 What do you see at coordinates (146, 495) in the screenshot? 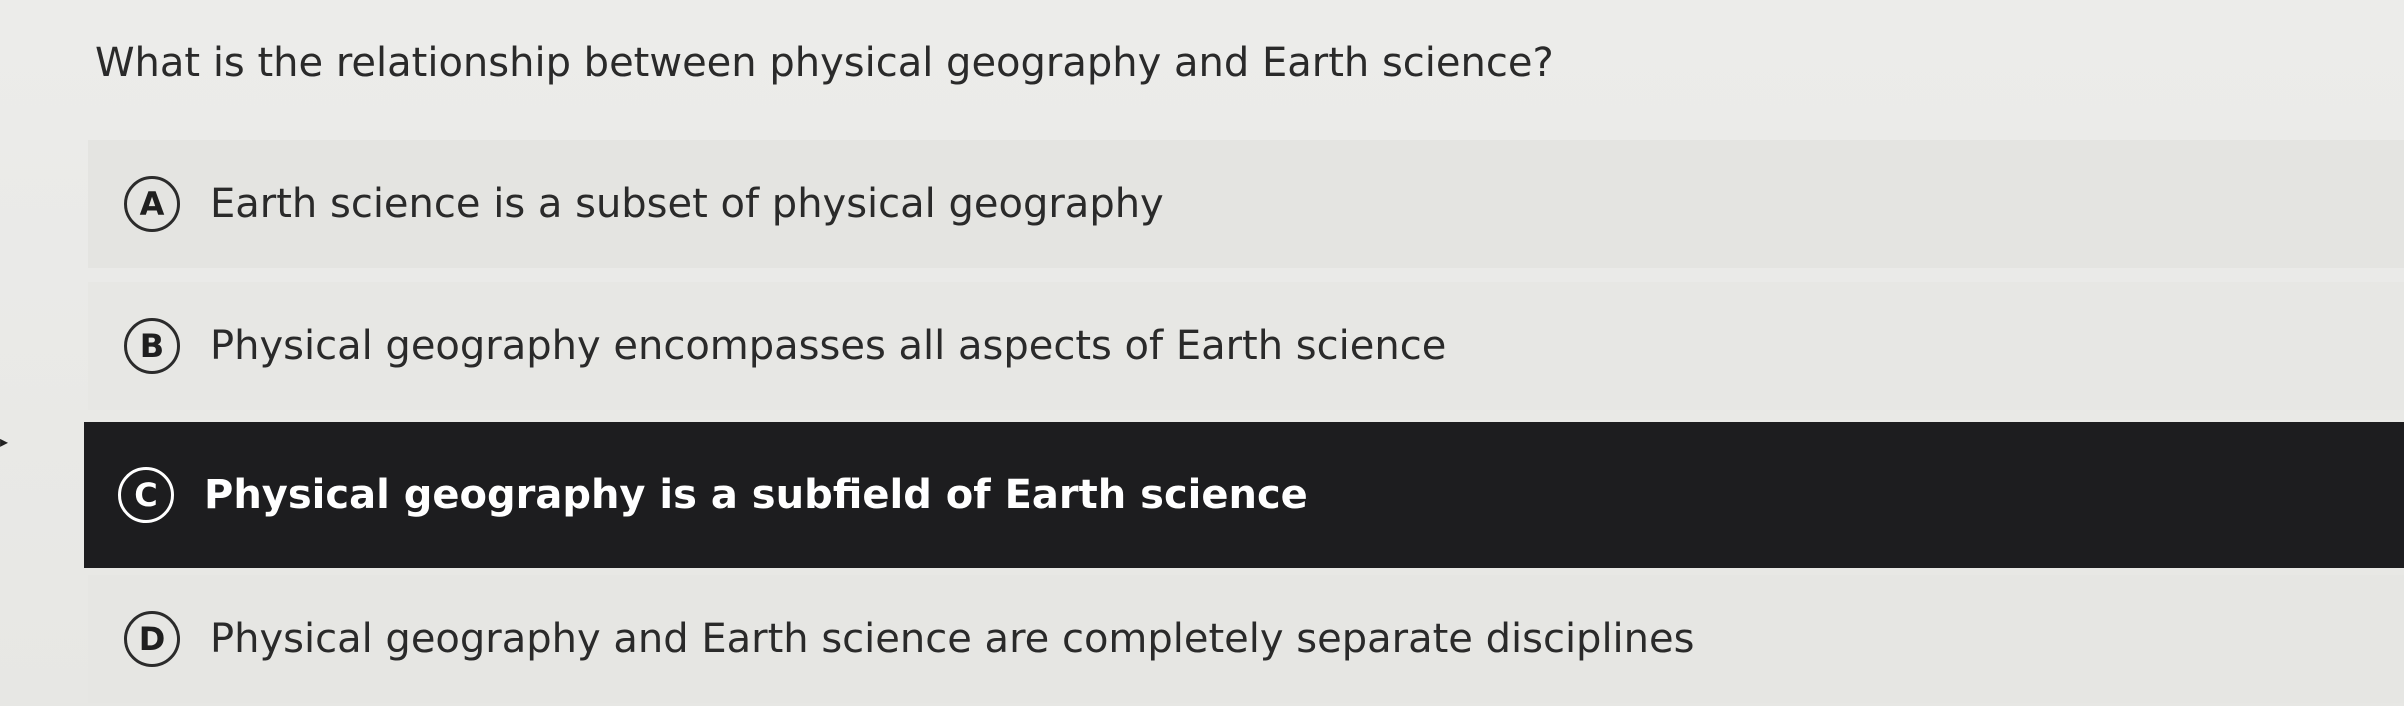
I see `option-c-letter-badge: C` at bounding box center [146, 495].